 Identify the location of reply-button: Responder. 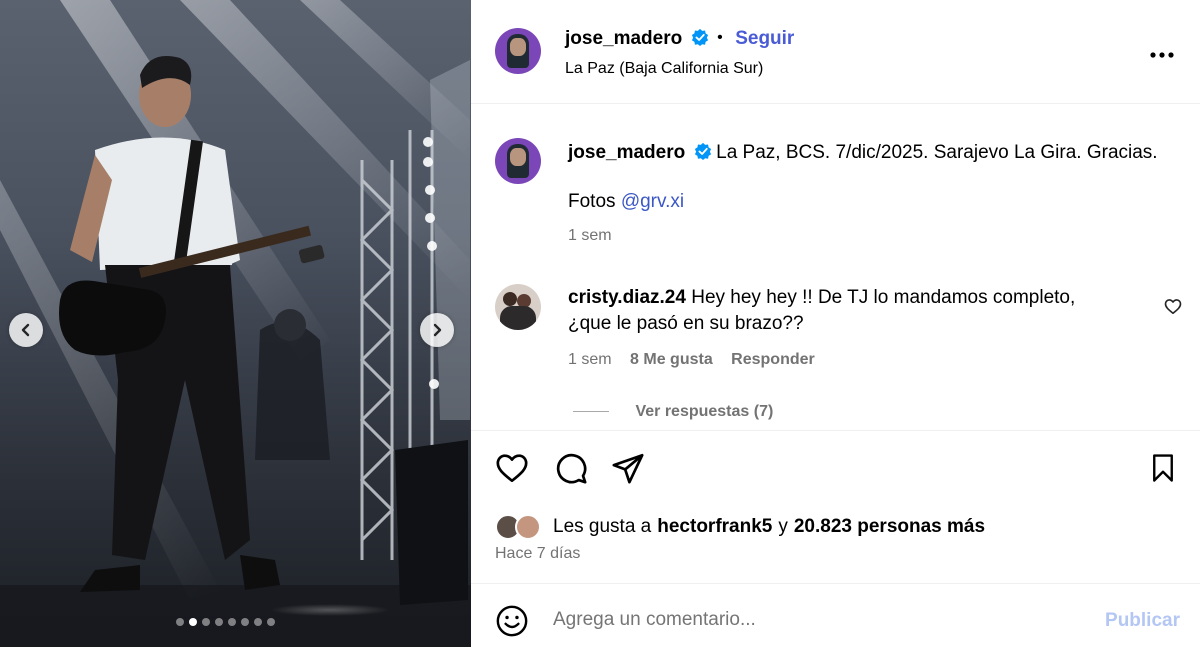
(773, 359).